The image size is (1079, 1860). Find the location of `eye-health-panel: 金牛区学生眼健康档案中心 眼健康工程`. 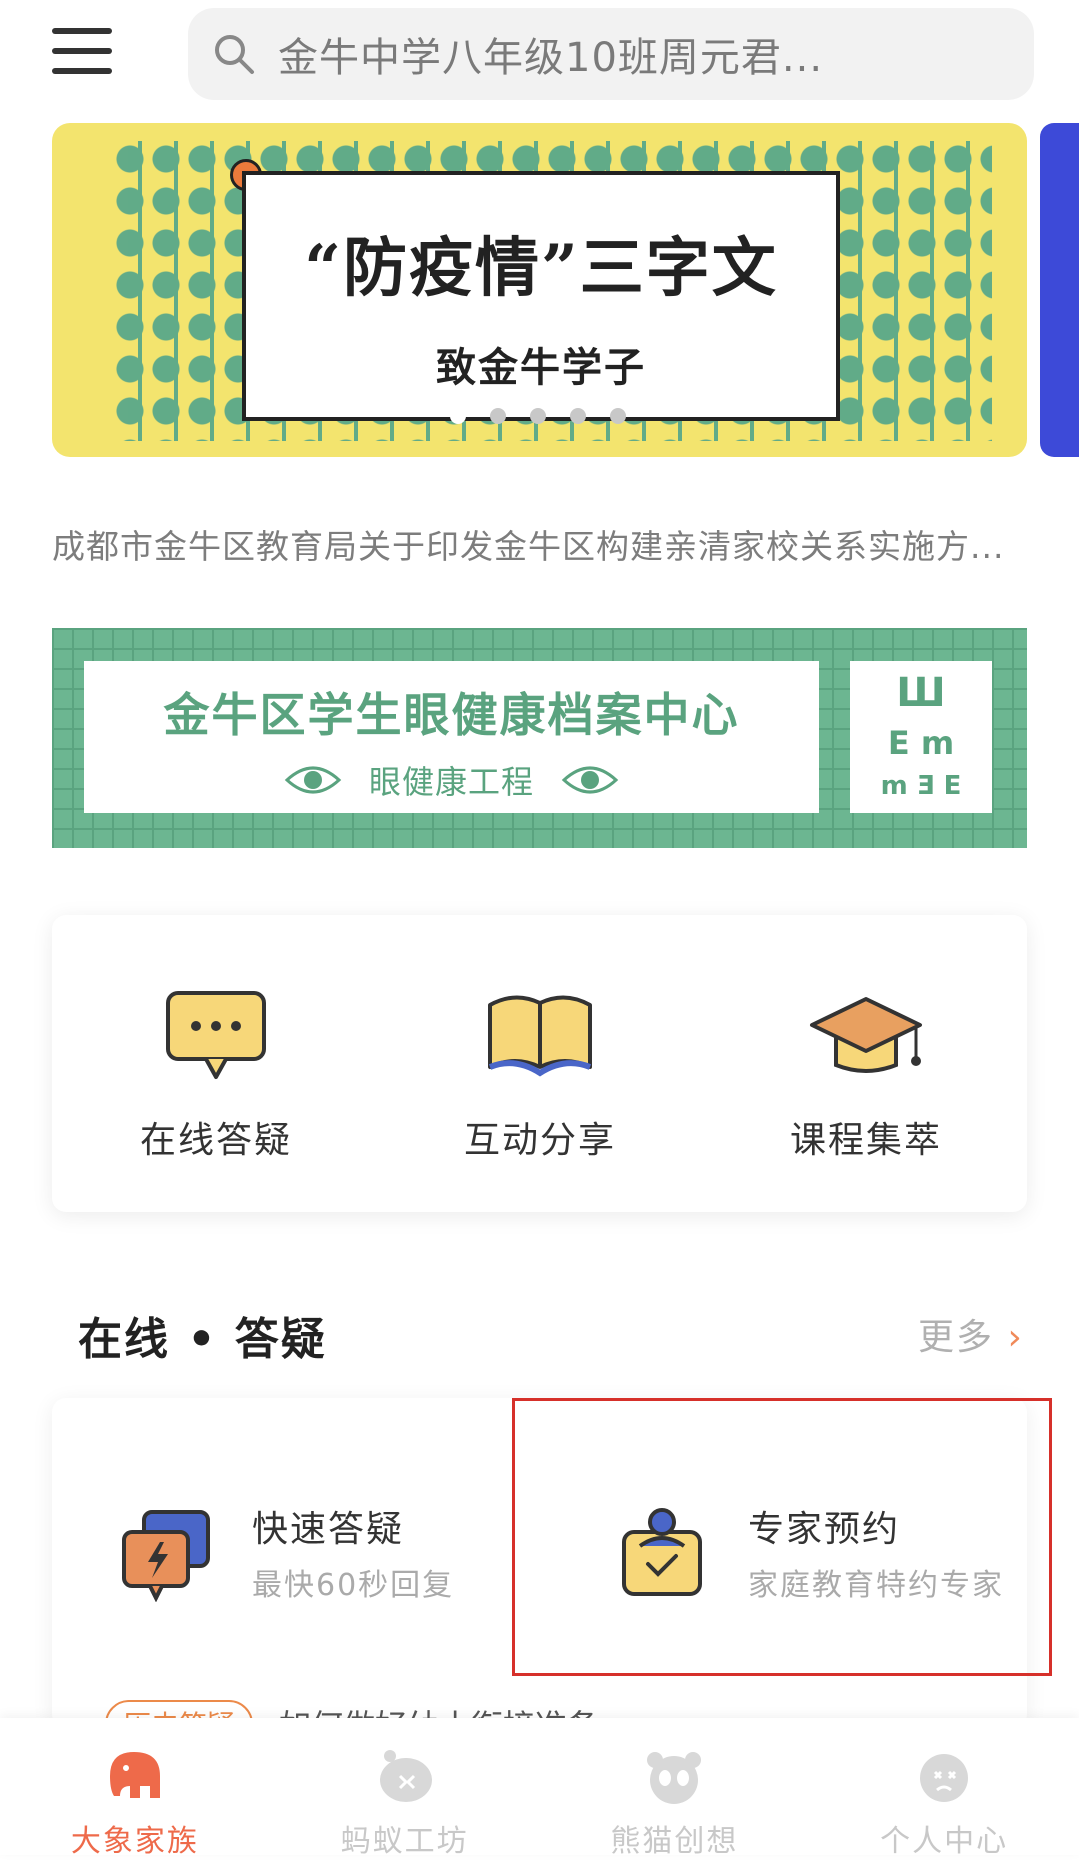

eye-health-panel: 金牛区学生眼健康档案中心 眼健康工程 is located at coordinates (451, 737).